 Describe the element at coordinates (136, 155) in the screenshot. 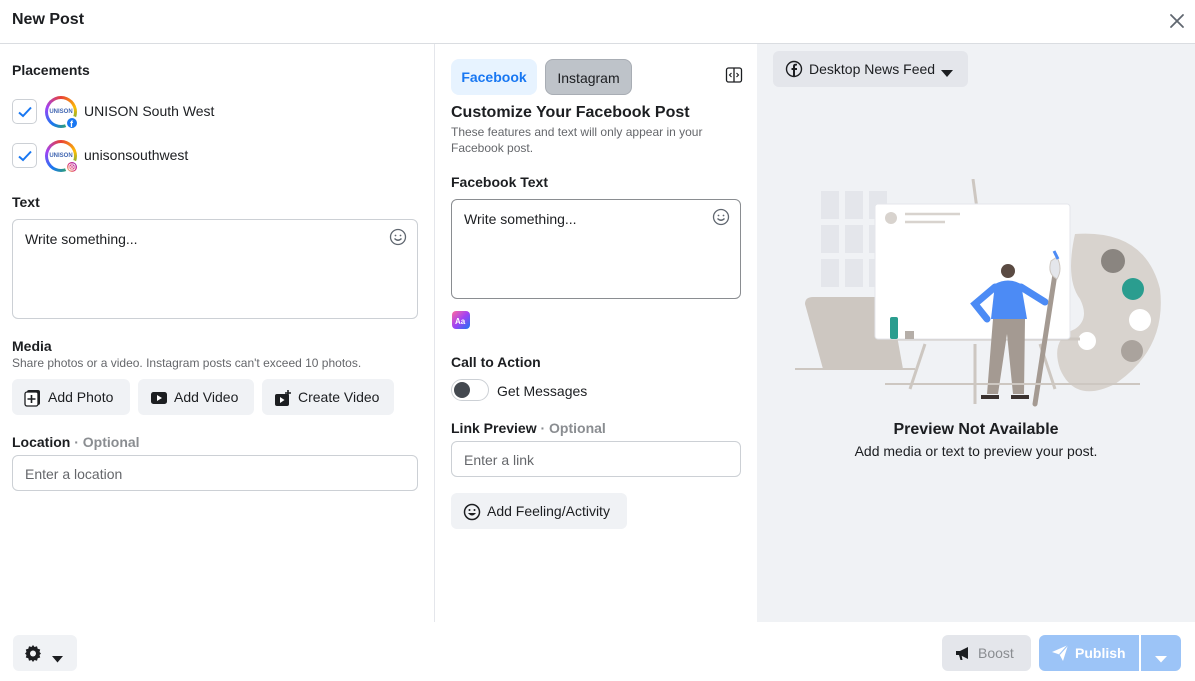

I see `placement-label: unisonsouthwest` at that location.